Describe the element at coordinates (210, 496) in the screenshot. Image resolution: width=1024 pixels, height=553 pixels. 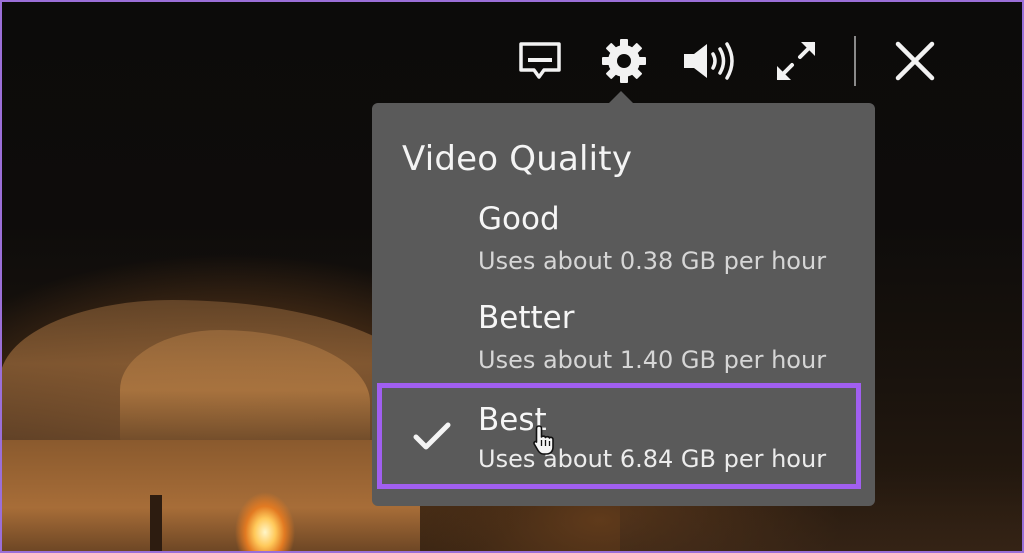
I see `scene-wall` at that location.